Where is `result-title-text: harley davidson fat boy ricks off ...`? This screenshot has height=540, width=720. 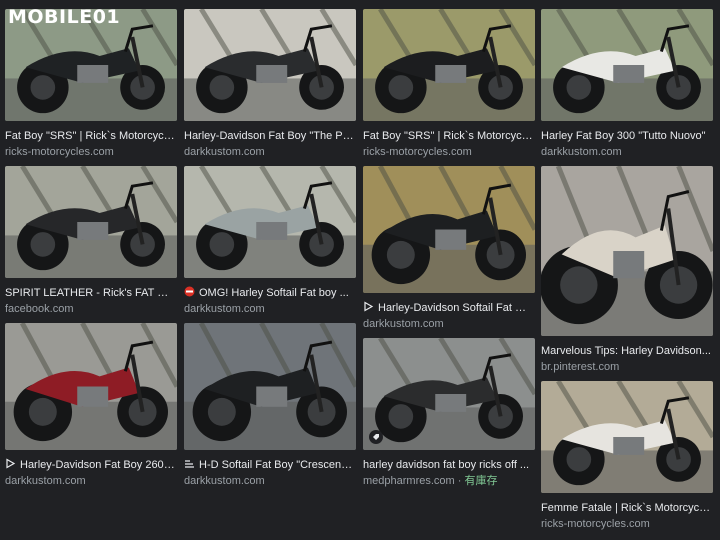 result-title-text: harley davidson fat boy ricks off ... is located at coordinates (446, 465).